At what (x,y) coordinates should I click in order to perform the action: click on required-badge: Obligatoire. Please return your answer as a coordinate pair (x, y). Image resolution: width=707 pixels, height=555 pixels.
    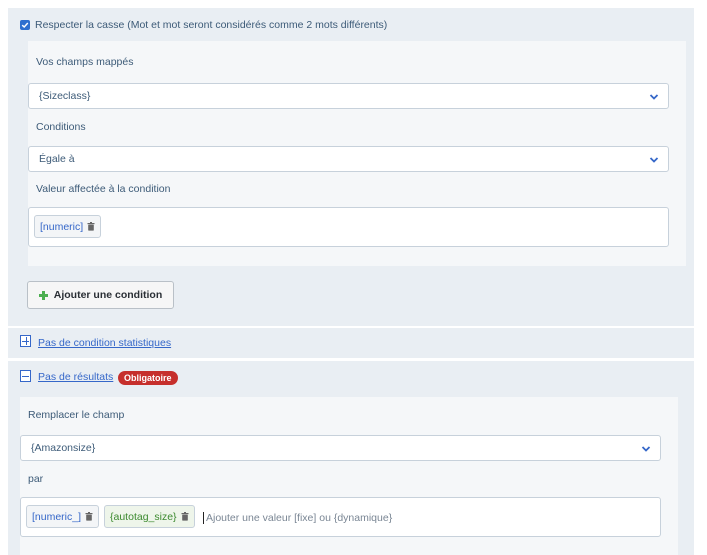
    Looking at the image, I should click on (148, 378).